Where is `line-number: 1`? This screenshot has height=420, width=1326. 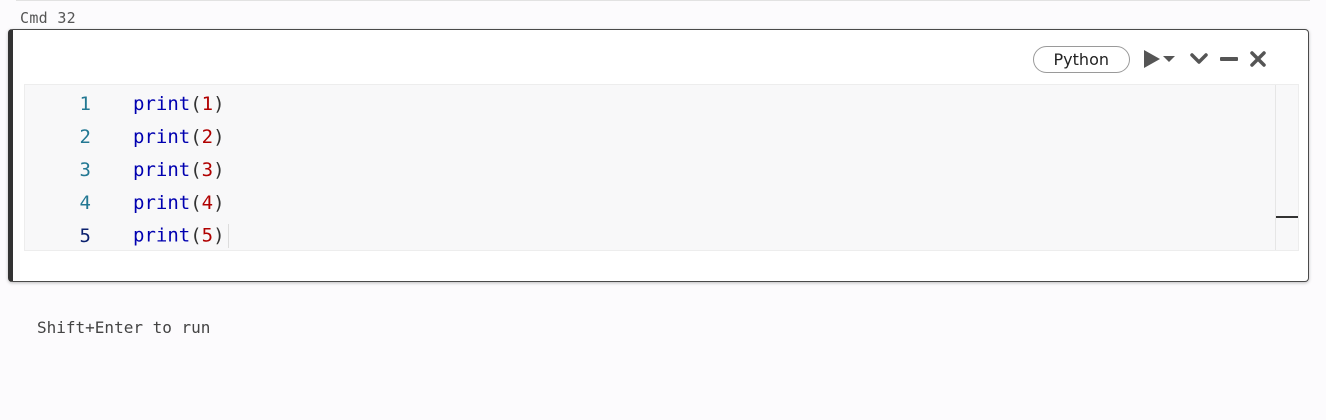 line-number: 1 is located at coordinates (85, 103).